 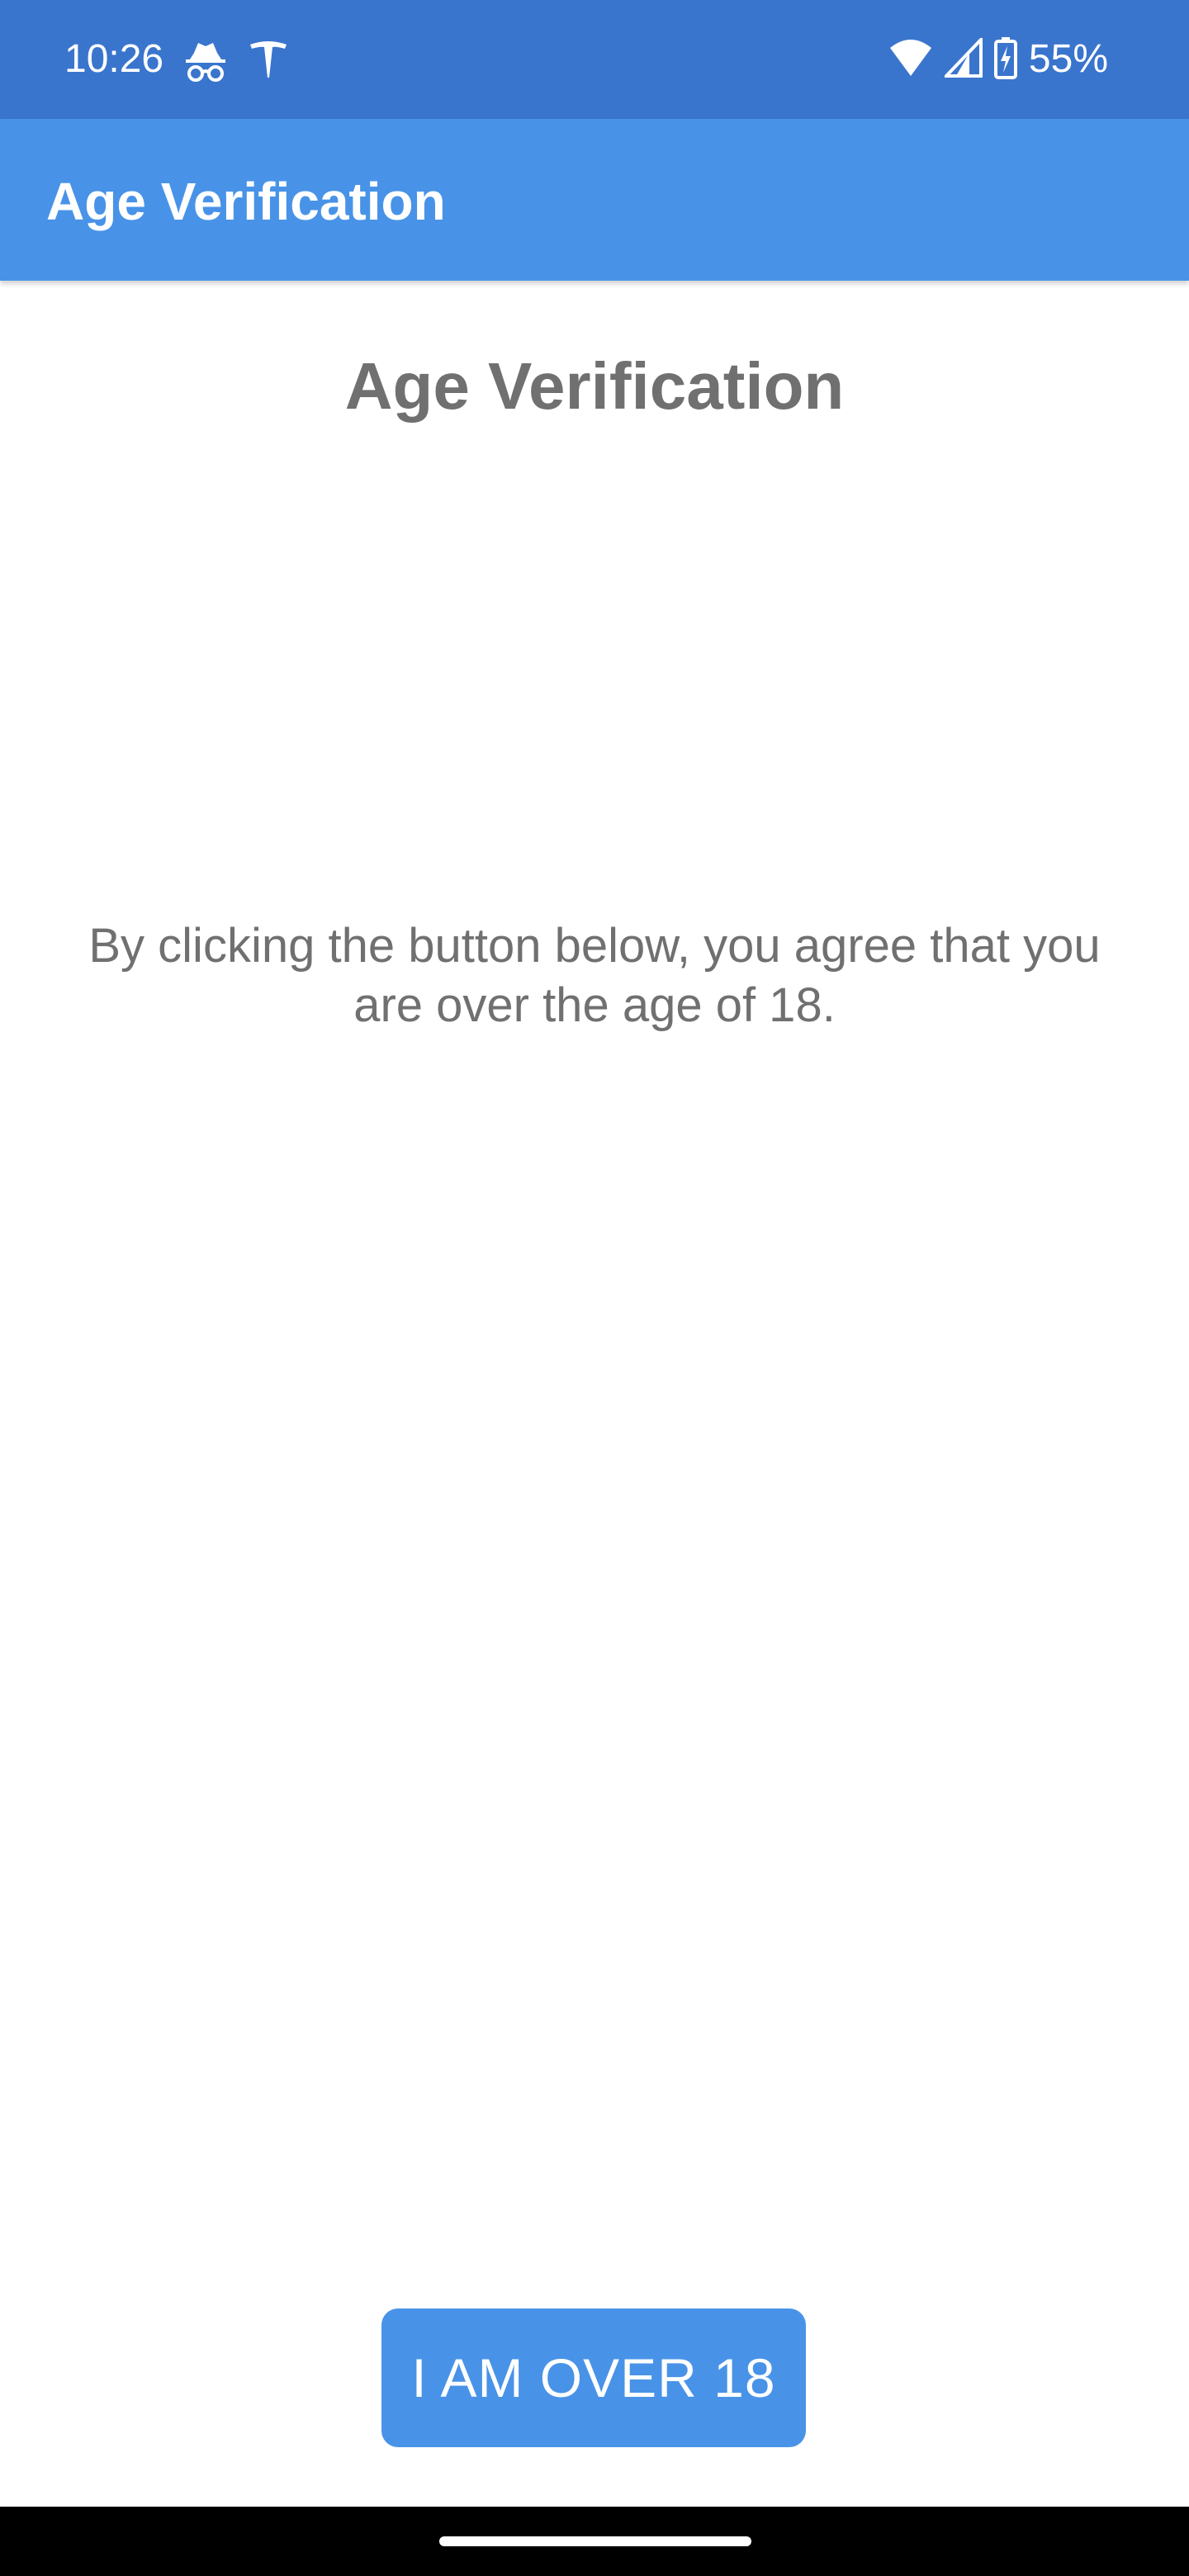 What do you see at coordinates (594, 386) in the screenshot?
I see `page-heading: Age Verification` at bounding box center [594, 386].